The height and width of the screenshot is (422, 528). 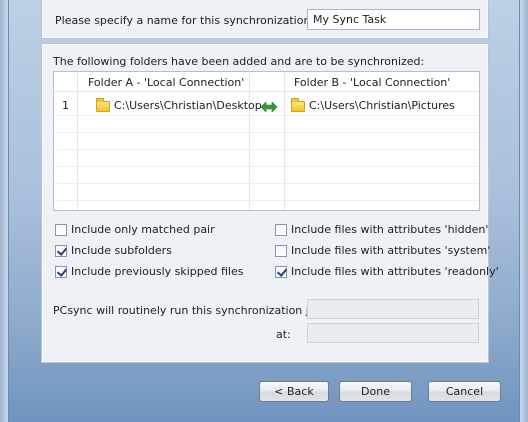 I want to click on include-hidden-files-checkbox: Include files with attributes 'hidden', so click(x=381, y=229).